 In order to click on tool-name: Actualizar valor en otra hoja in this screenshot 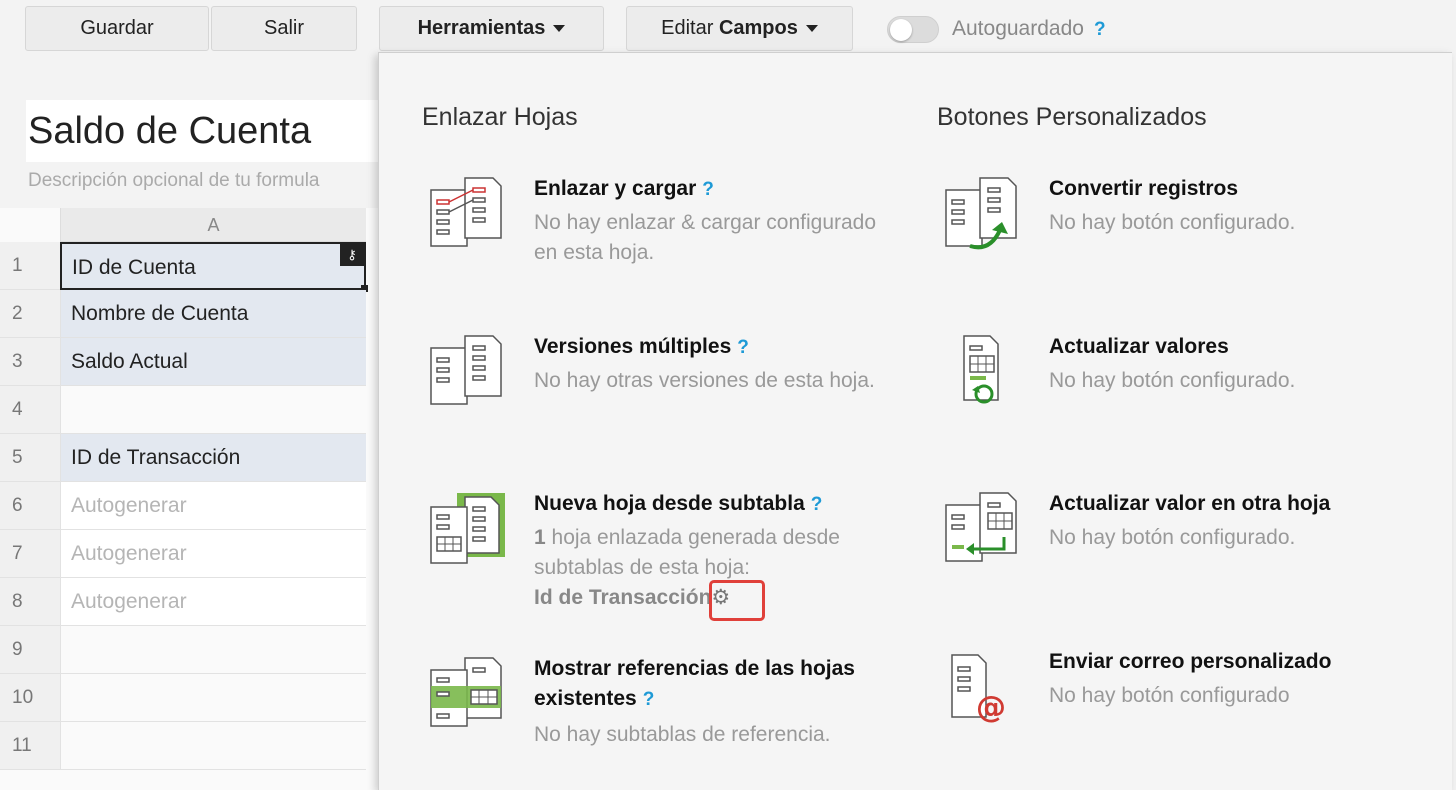, I will do `click(1190, 503)`.